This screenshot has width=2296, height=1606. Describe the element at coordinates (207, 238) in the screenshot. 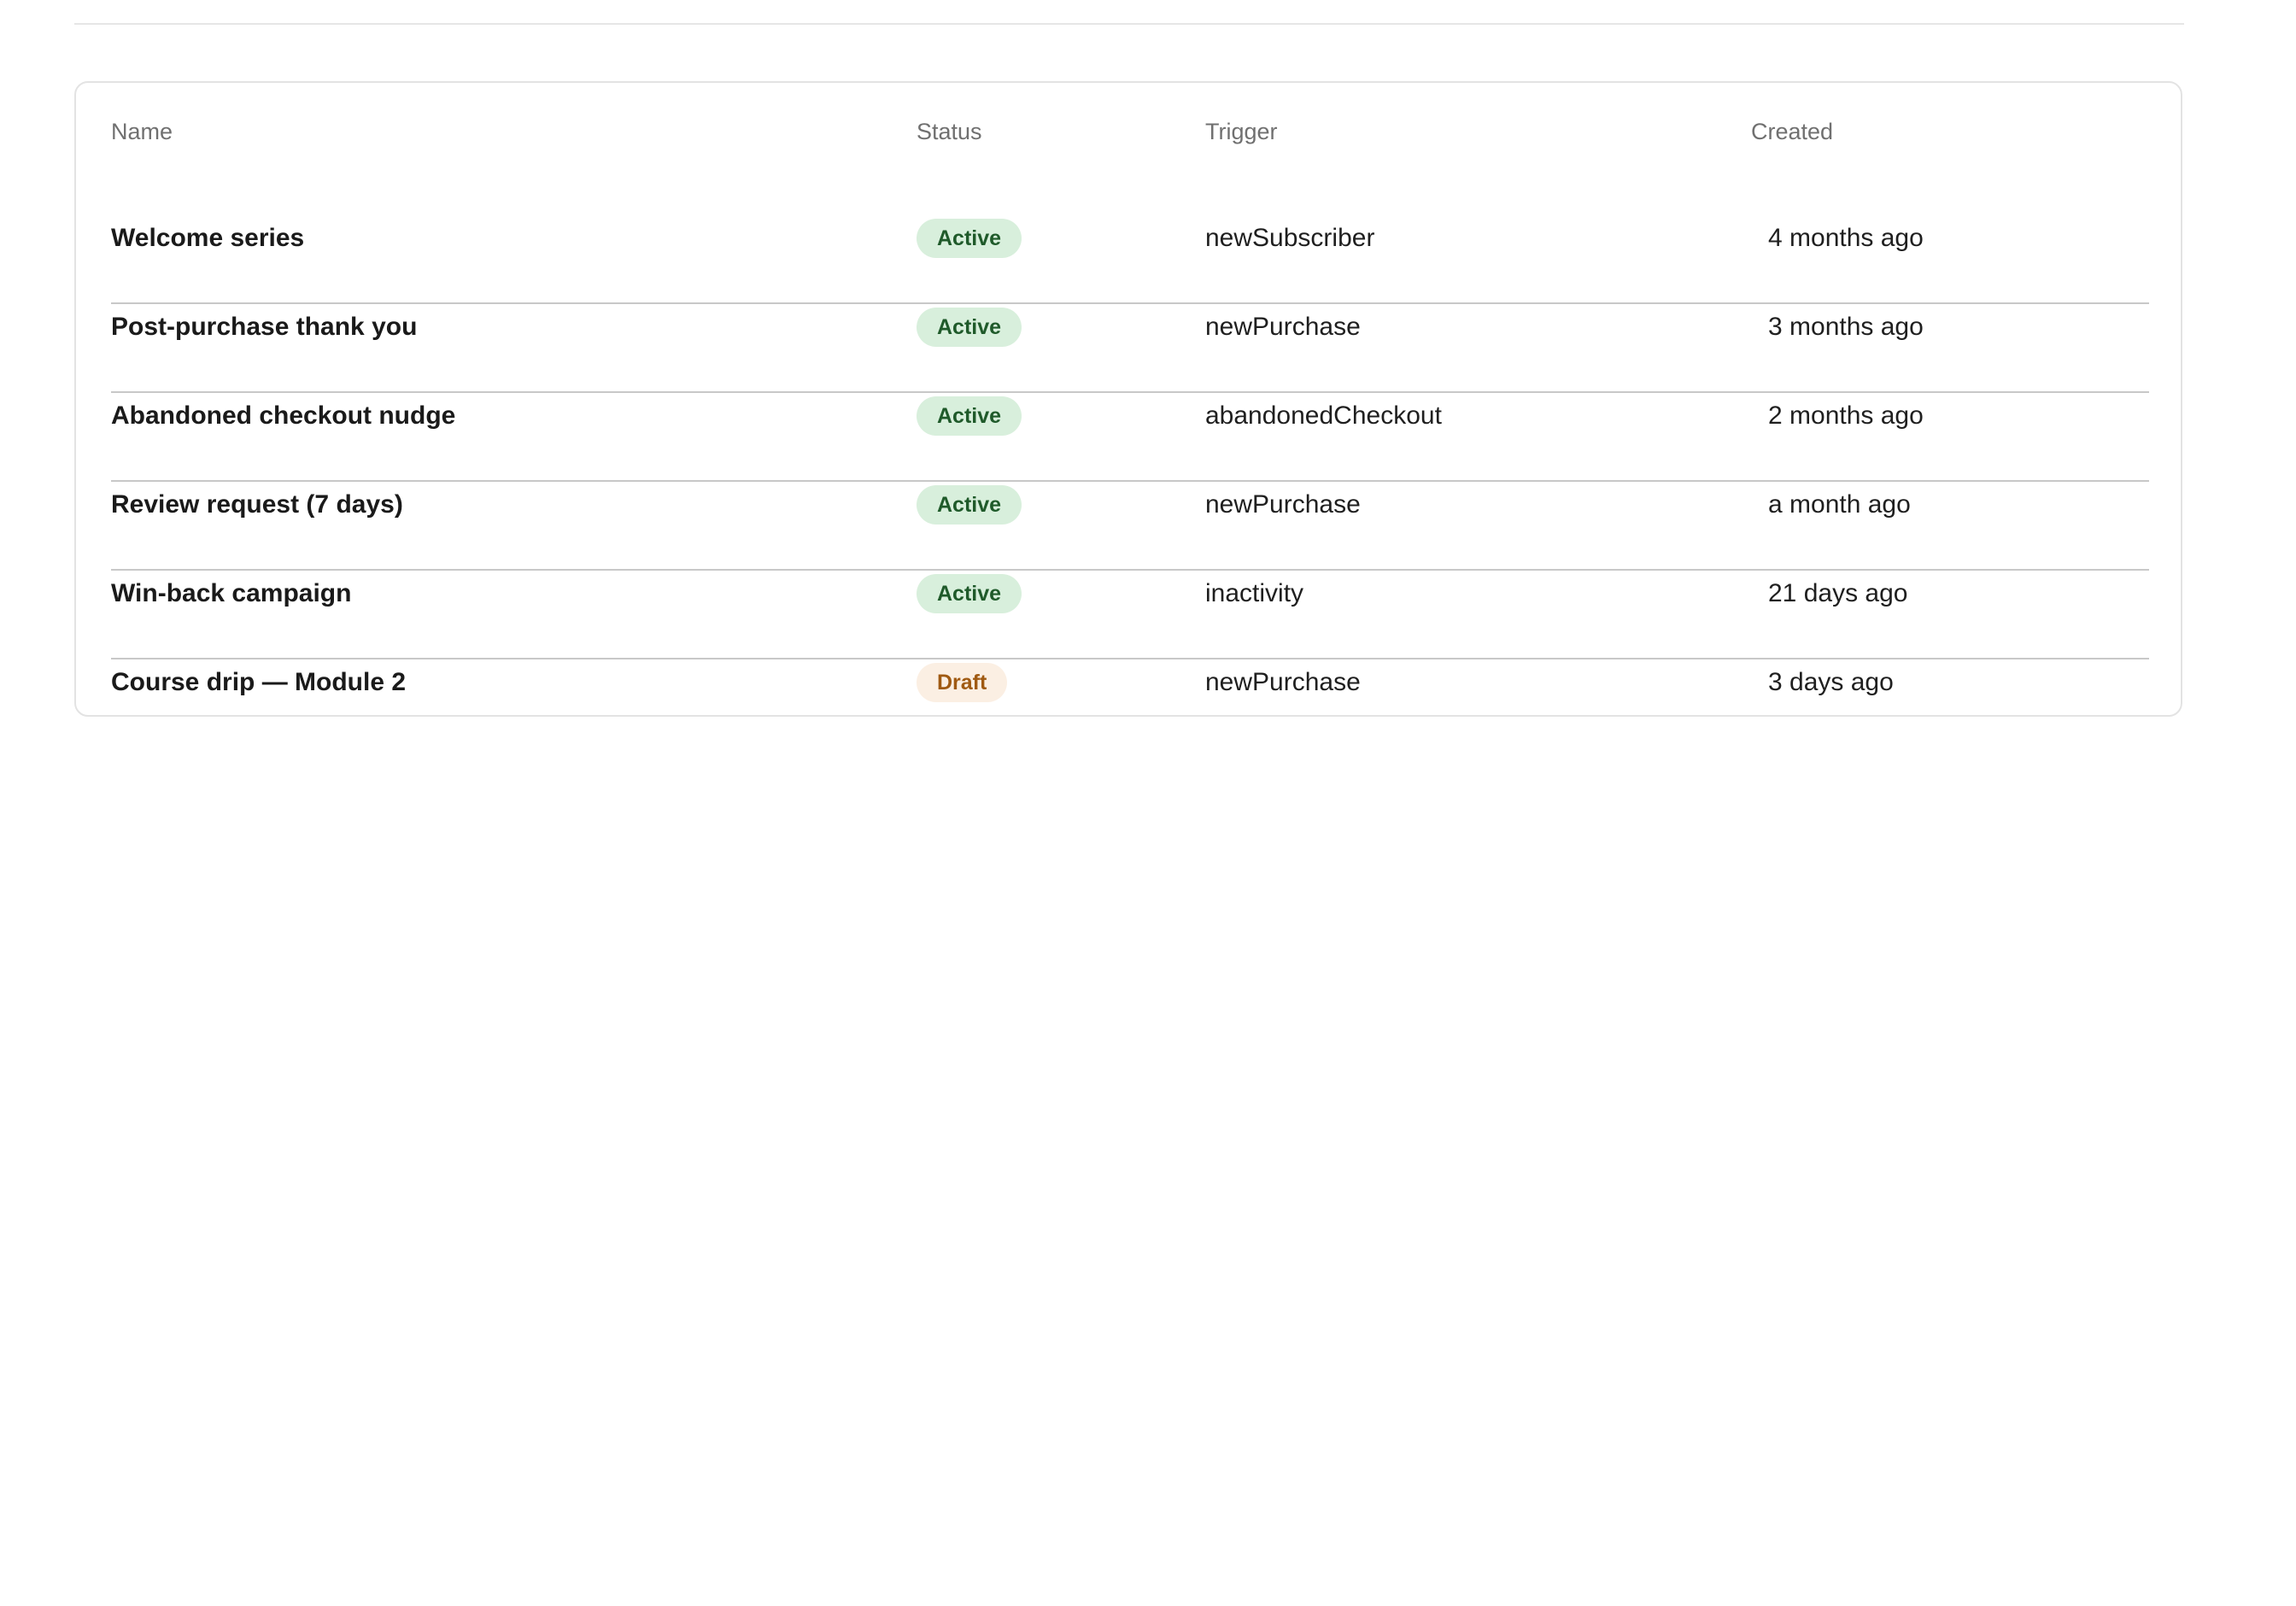

I see `automation-name: Welcome series` at that location.